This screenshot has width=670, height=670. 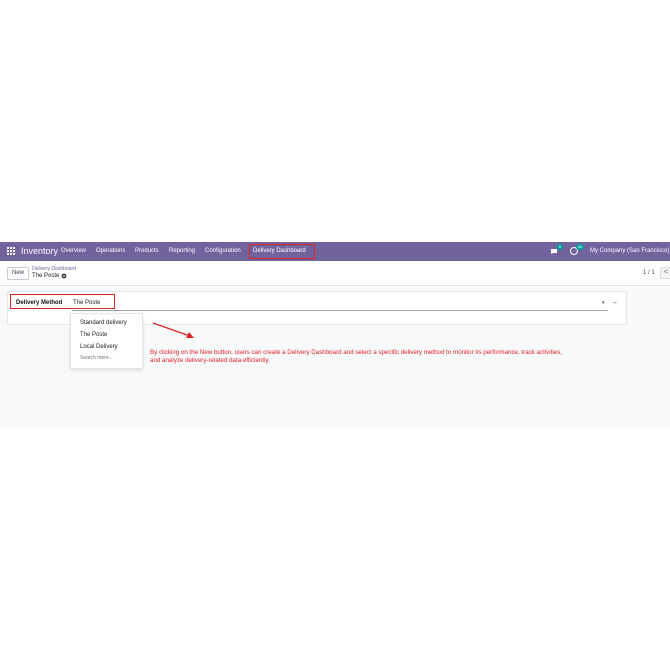 What do you see at coordinates (603, 303) in the screenshot?
I see `caret-down-icon: ▾` at bounding box center [603, 303].